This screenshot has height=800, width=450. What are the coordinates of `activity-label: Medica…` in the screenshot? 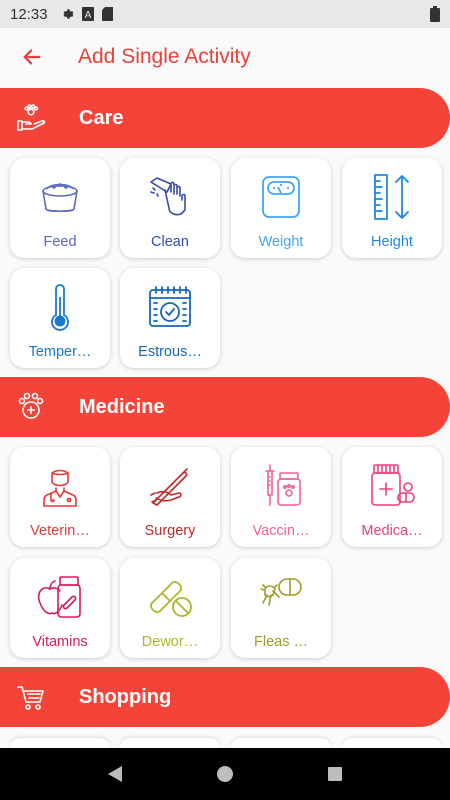 It's located at (392, 531).